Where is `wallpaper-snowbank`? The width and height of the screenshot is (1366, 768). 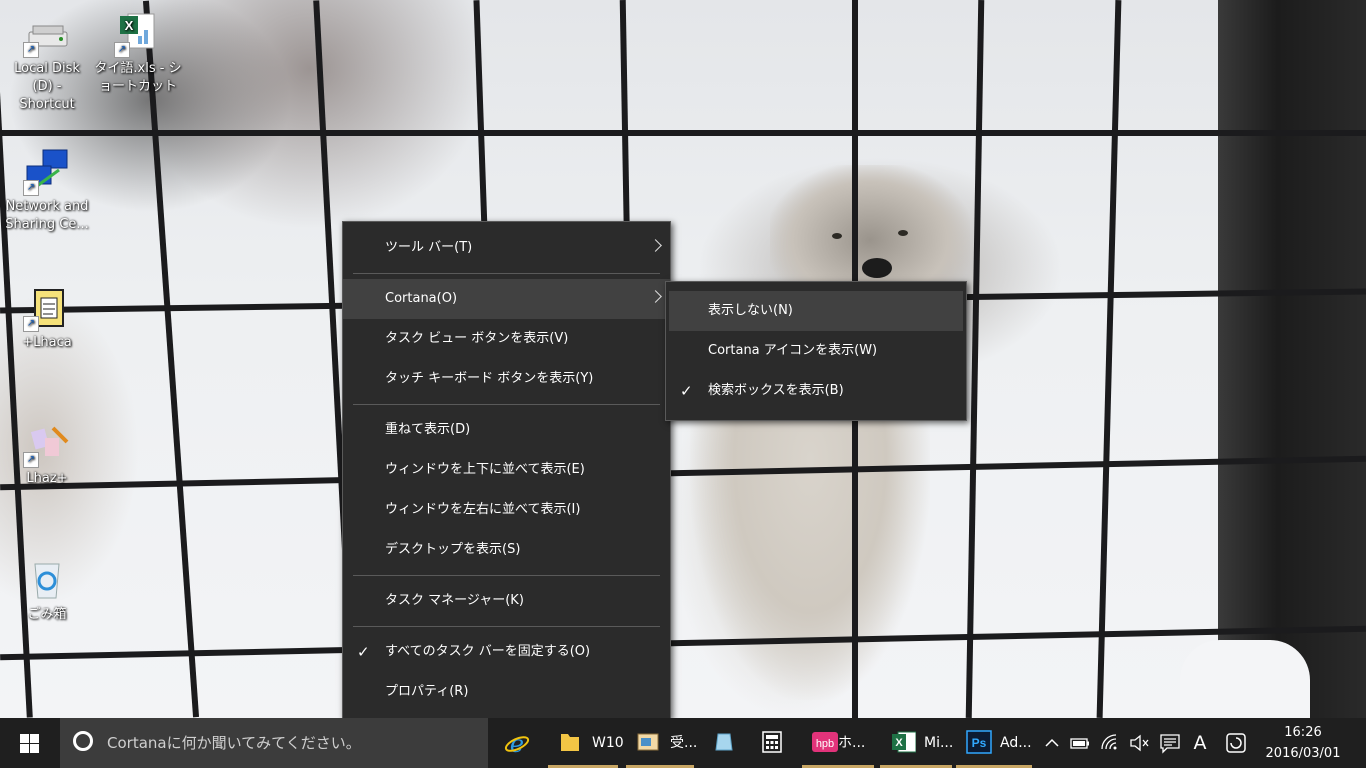 wallpaper-snowbank is located at coordinates (1245, 679).